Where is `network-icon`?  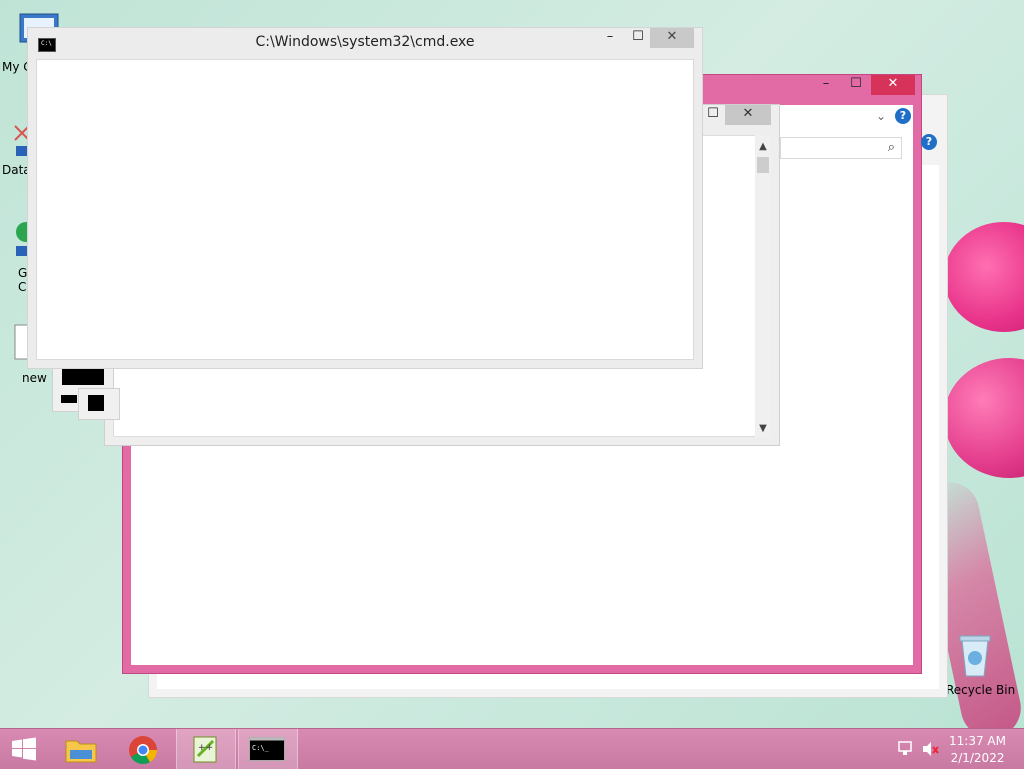 network-icon is located at coordinates (907, 749).